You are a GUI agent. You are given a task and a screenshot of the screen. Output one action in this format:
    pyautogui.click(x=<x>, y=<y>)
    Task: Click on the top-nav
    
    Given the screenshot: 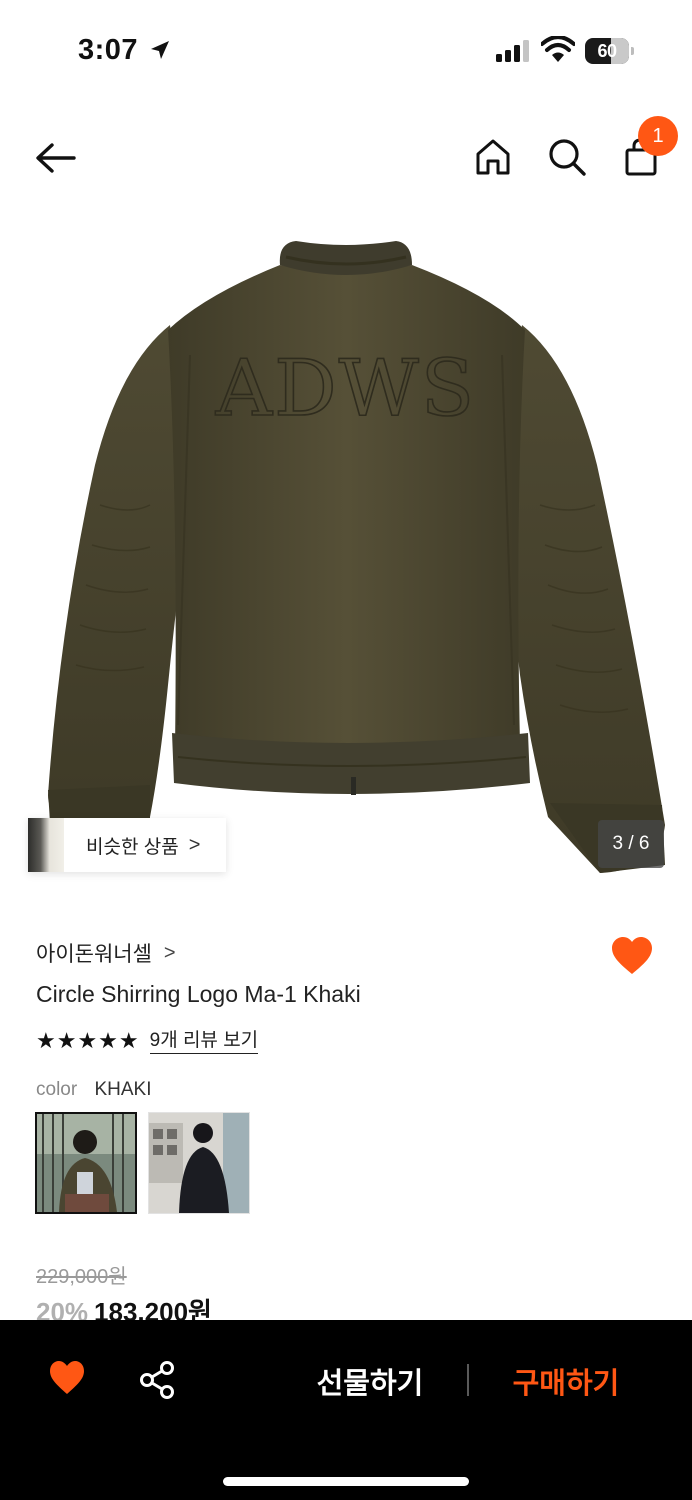 What is the action you would take?
    pyautogui.click(x=346, y=157)
    